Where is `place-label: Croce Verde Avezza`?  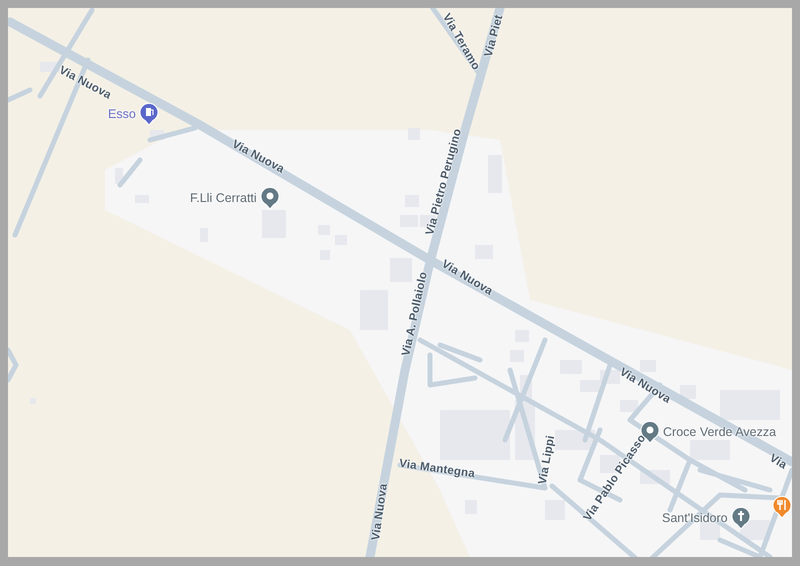 place-label: Croce Verde Avezza is located at coordinates (719, 432).